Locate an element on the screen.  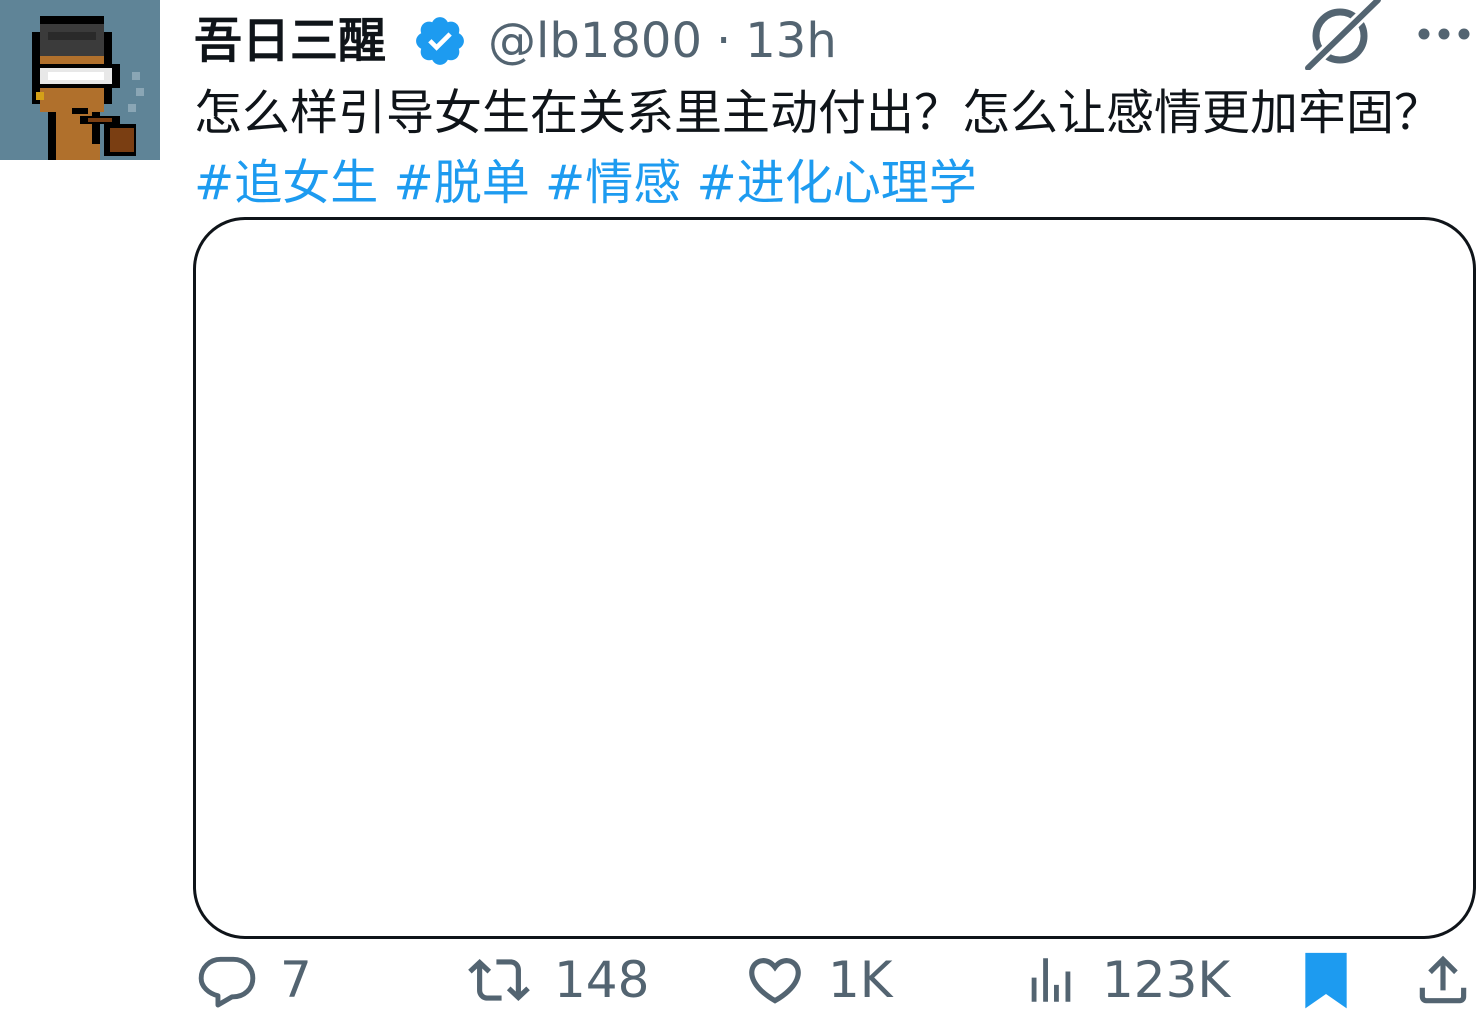
bookmark-button is located at coordinates (1326, 980).